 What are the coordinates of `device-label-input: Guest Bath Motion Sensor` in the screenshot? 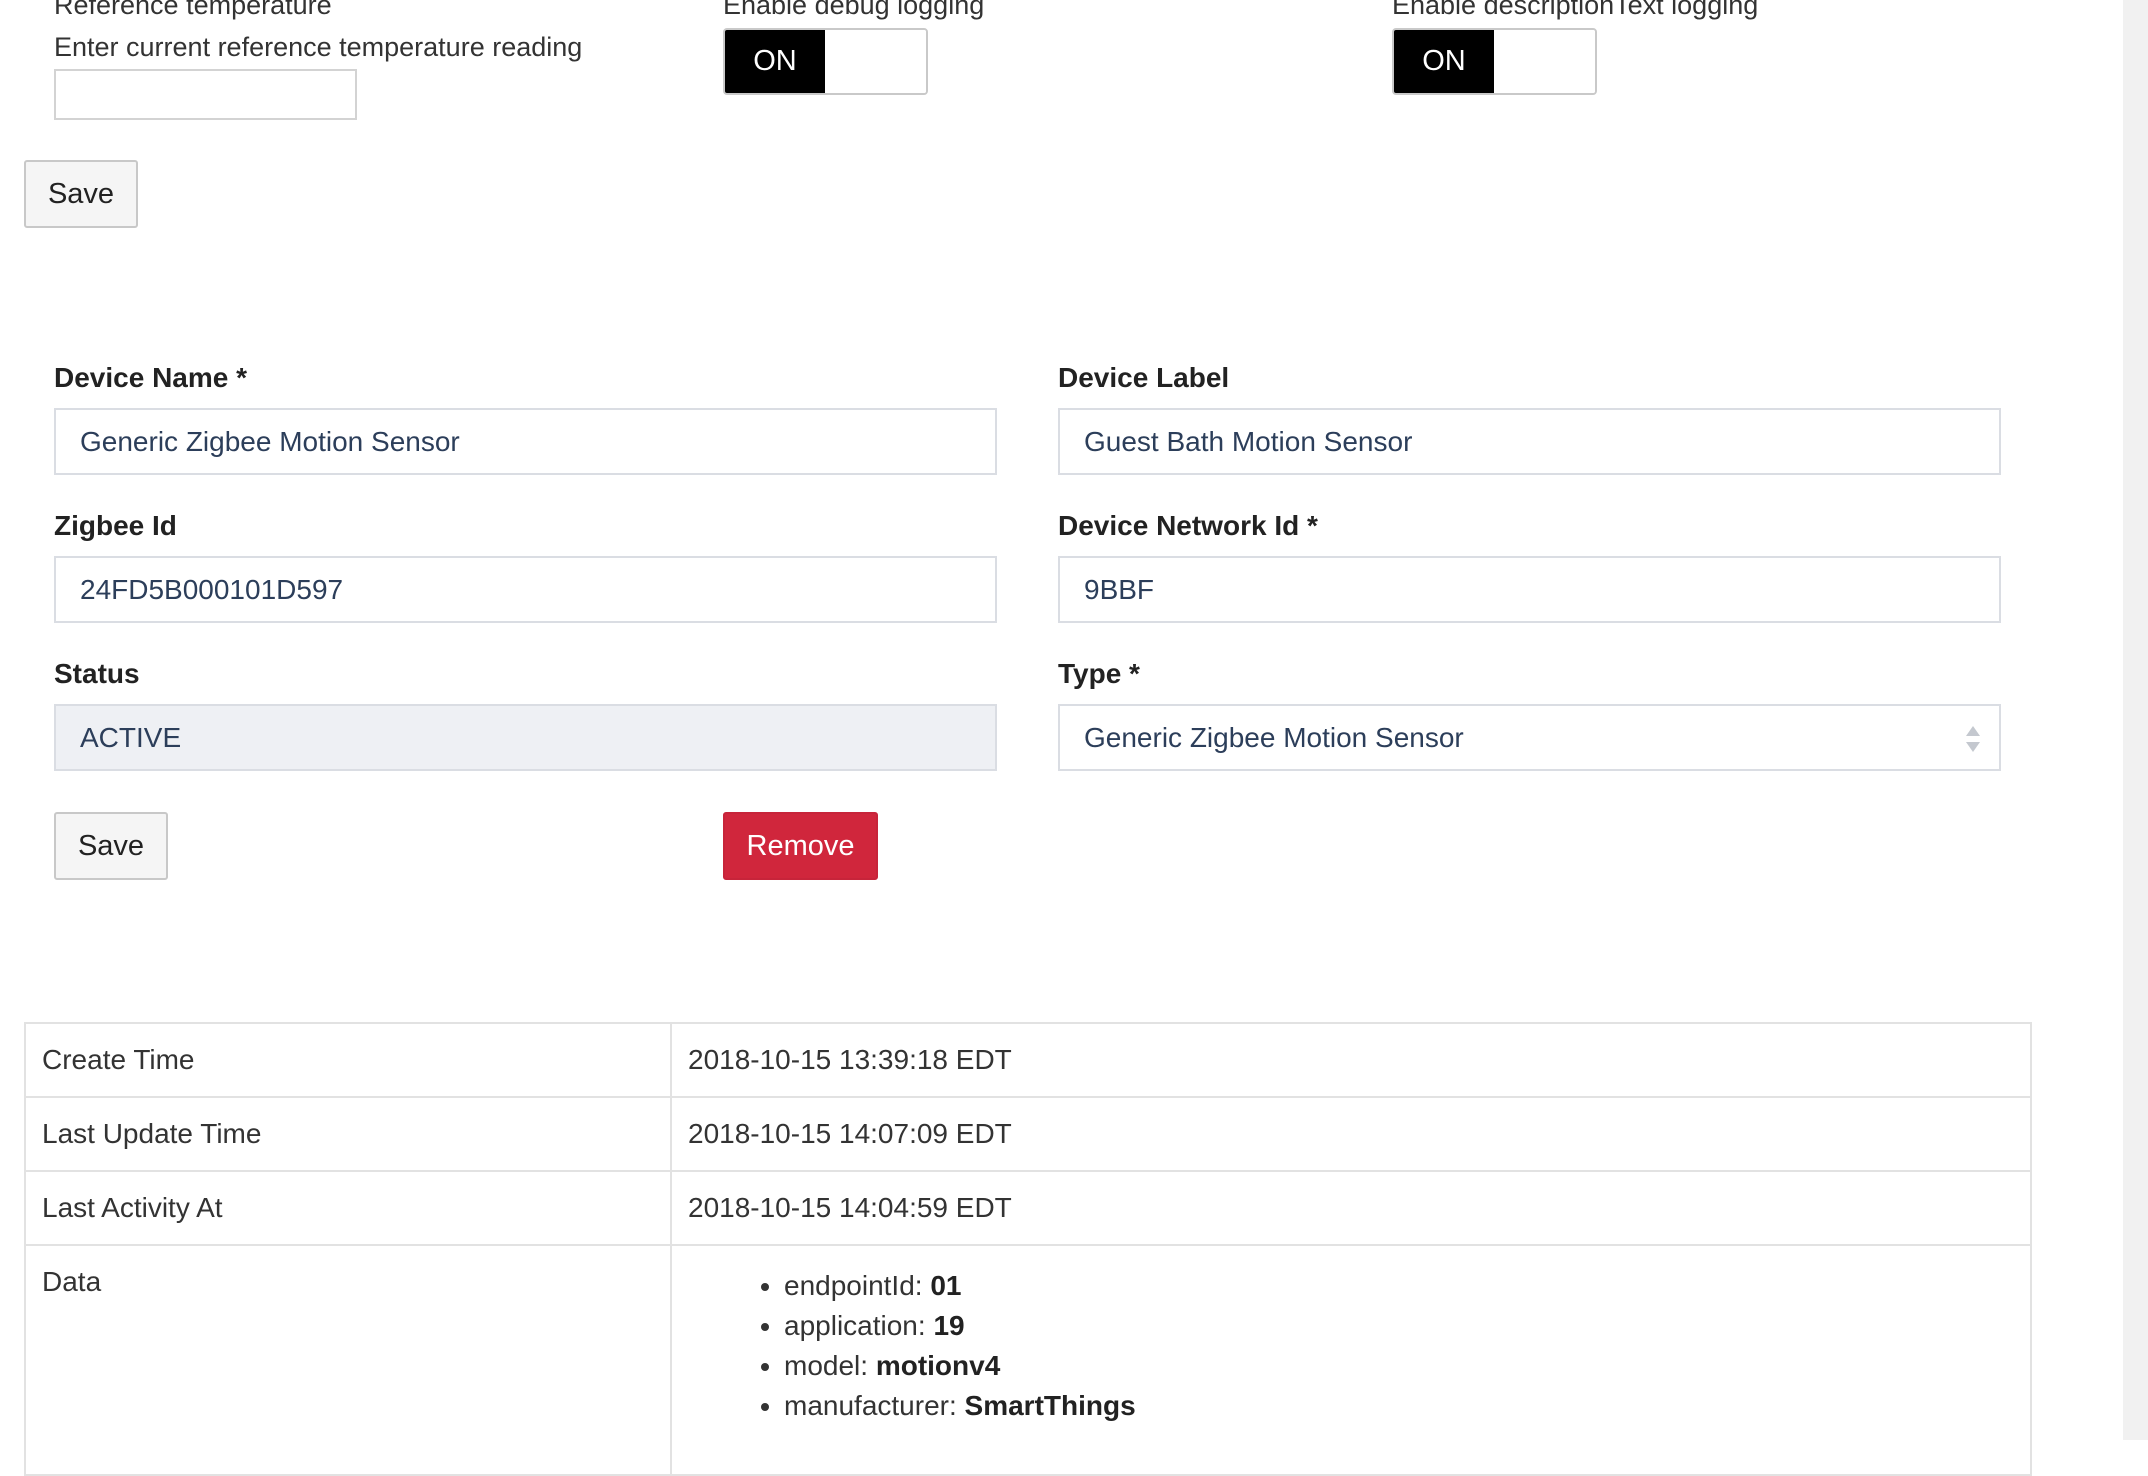 It's located at (1529, 441).